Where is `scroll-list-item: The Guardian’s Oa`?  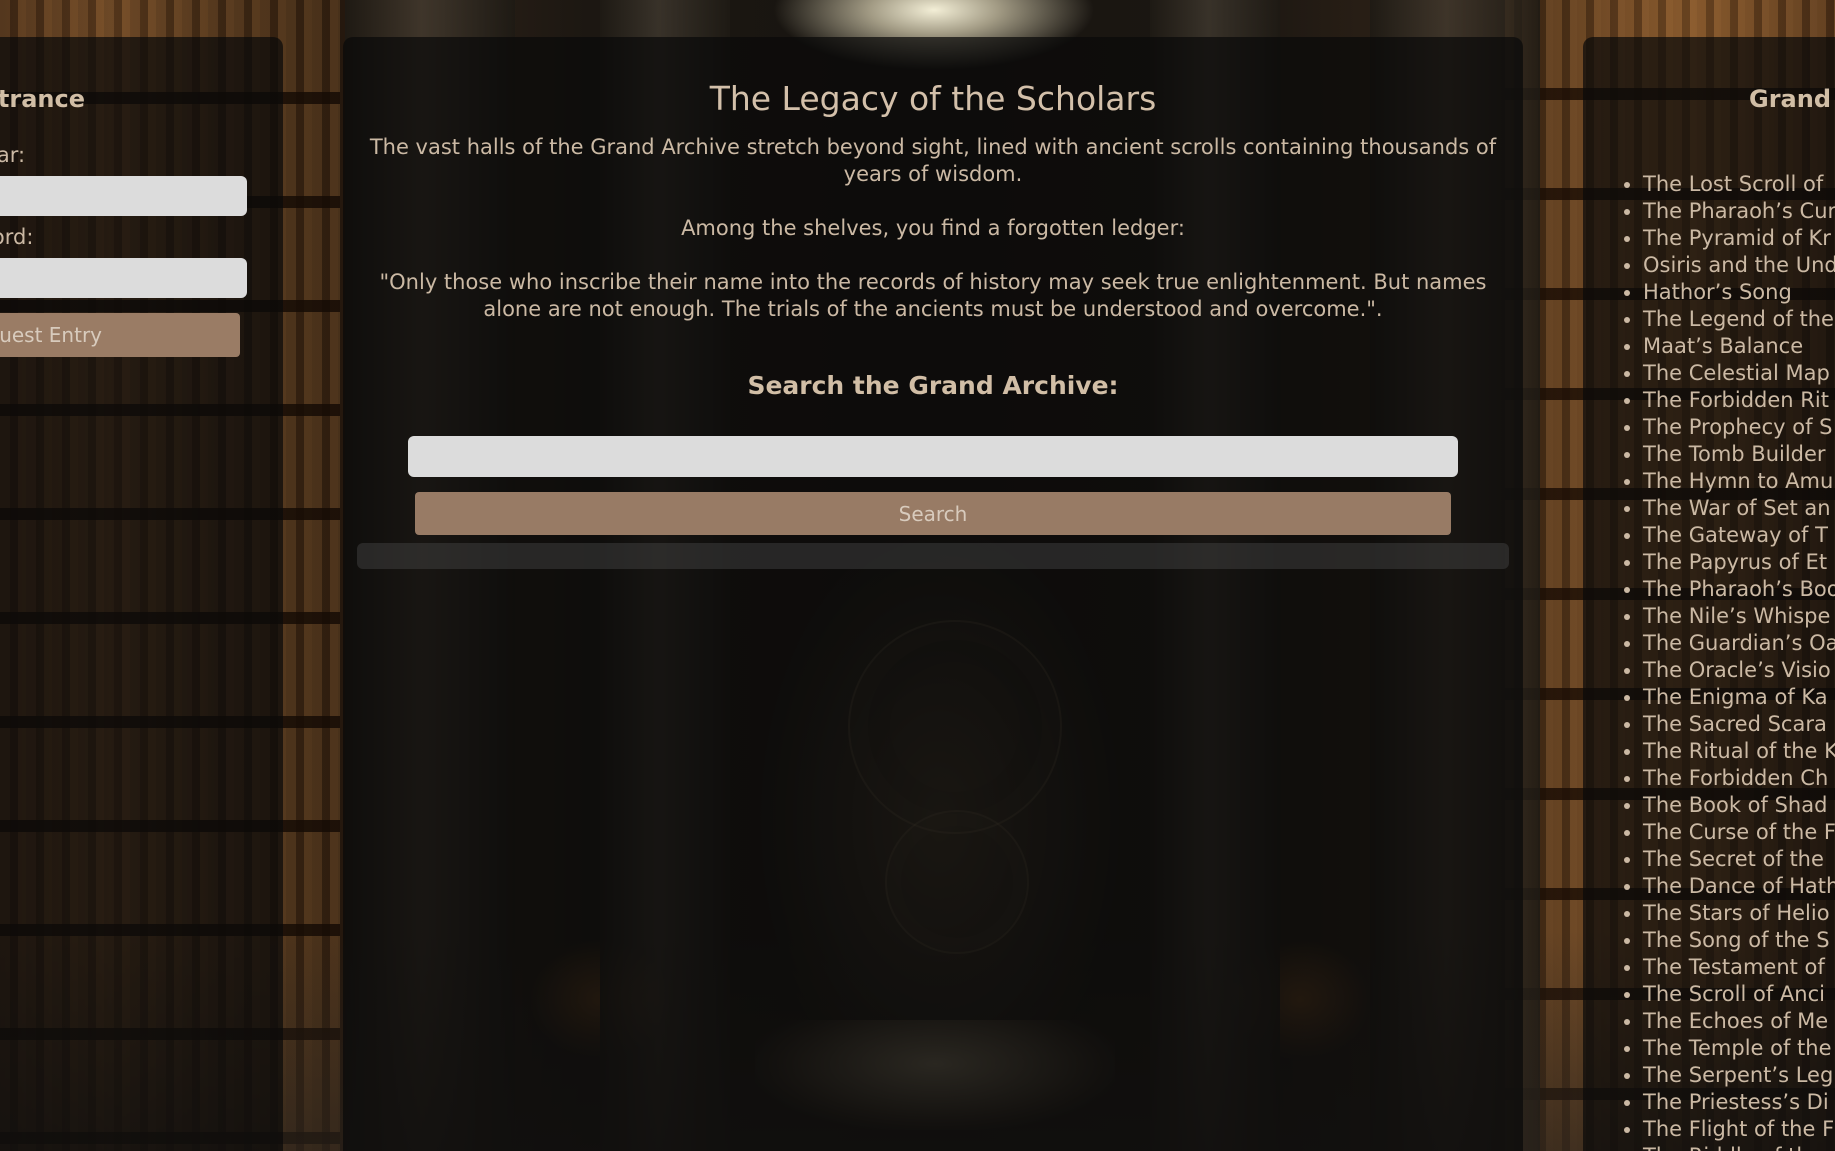
scroll-list-item: The Guardian’s Oa is located at coordinates (1739, 643).